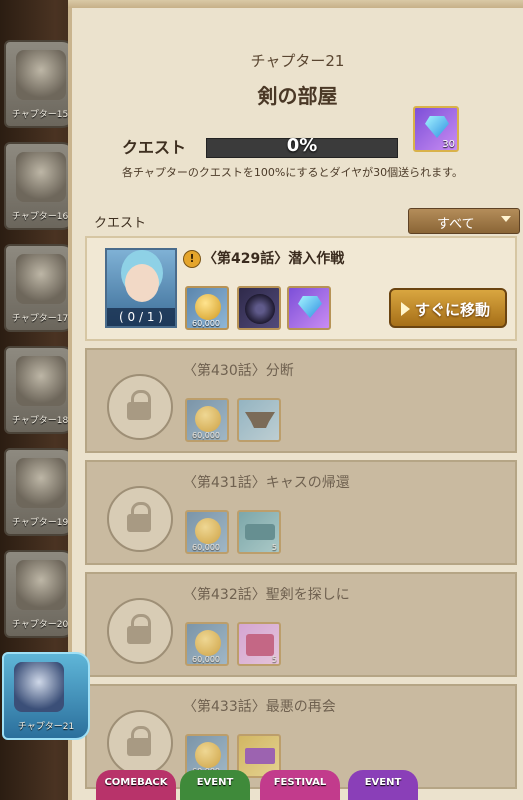 The width and height of the screenshot is (523, 800). Describe the element at coordinates (141, 317) in the screenshot. I see `quest-progress: ( 0 / 1 )` at that location.